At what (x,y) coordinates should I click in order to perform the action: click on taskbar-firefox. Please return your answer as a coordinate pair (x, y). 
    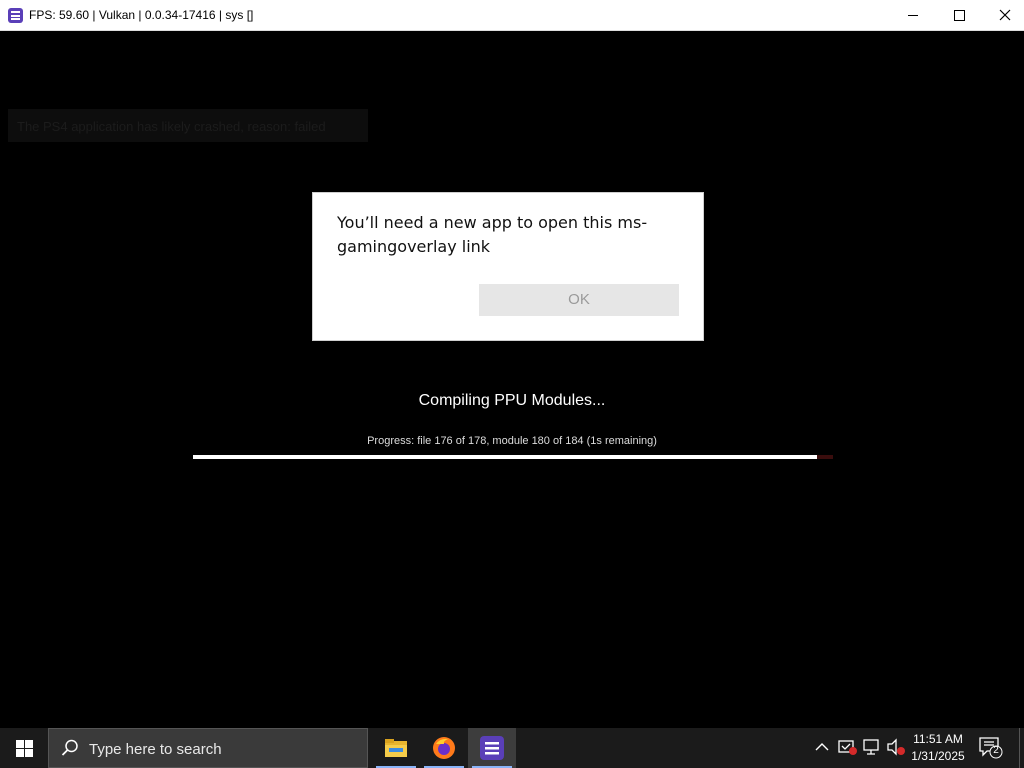
    Looking at the image, I should click on (444, 748).